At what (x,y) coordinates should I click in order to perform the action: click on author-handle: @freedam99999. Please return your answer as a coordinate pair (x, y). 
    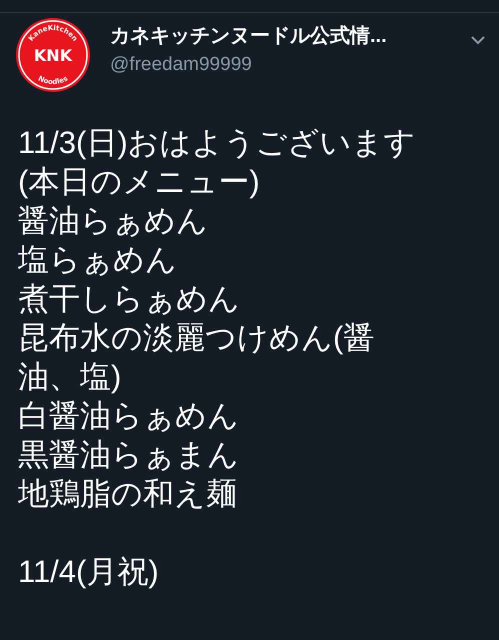
    Looking at the image, I should click on (290, 65).